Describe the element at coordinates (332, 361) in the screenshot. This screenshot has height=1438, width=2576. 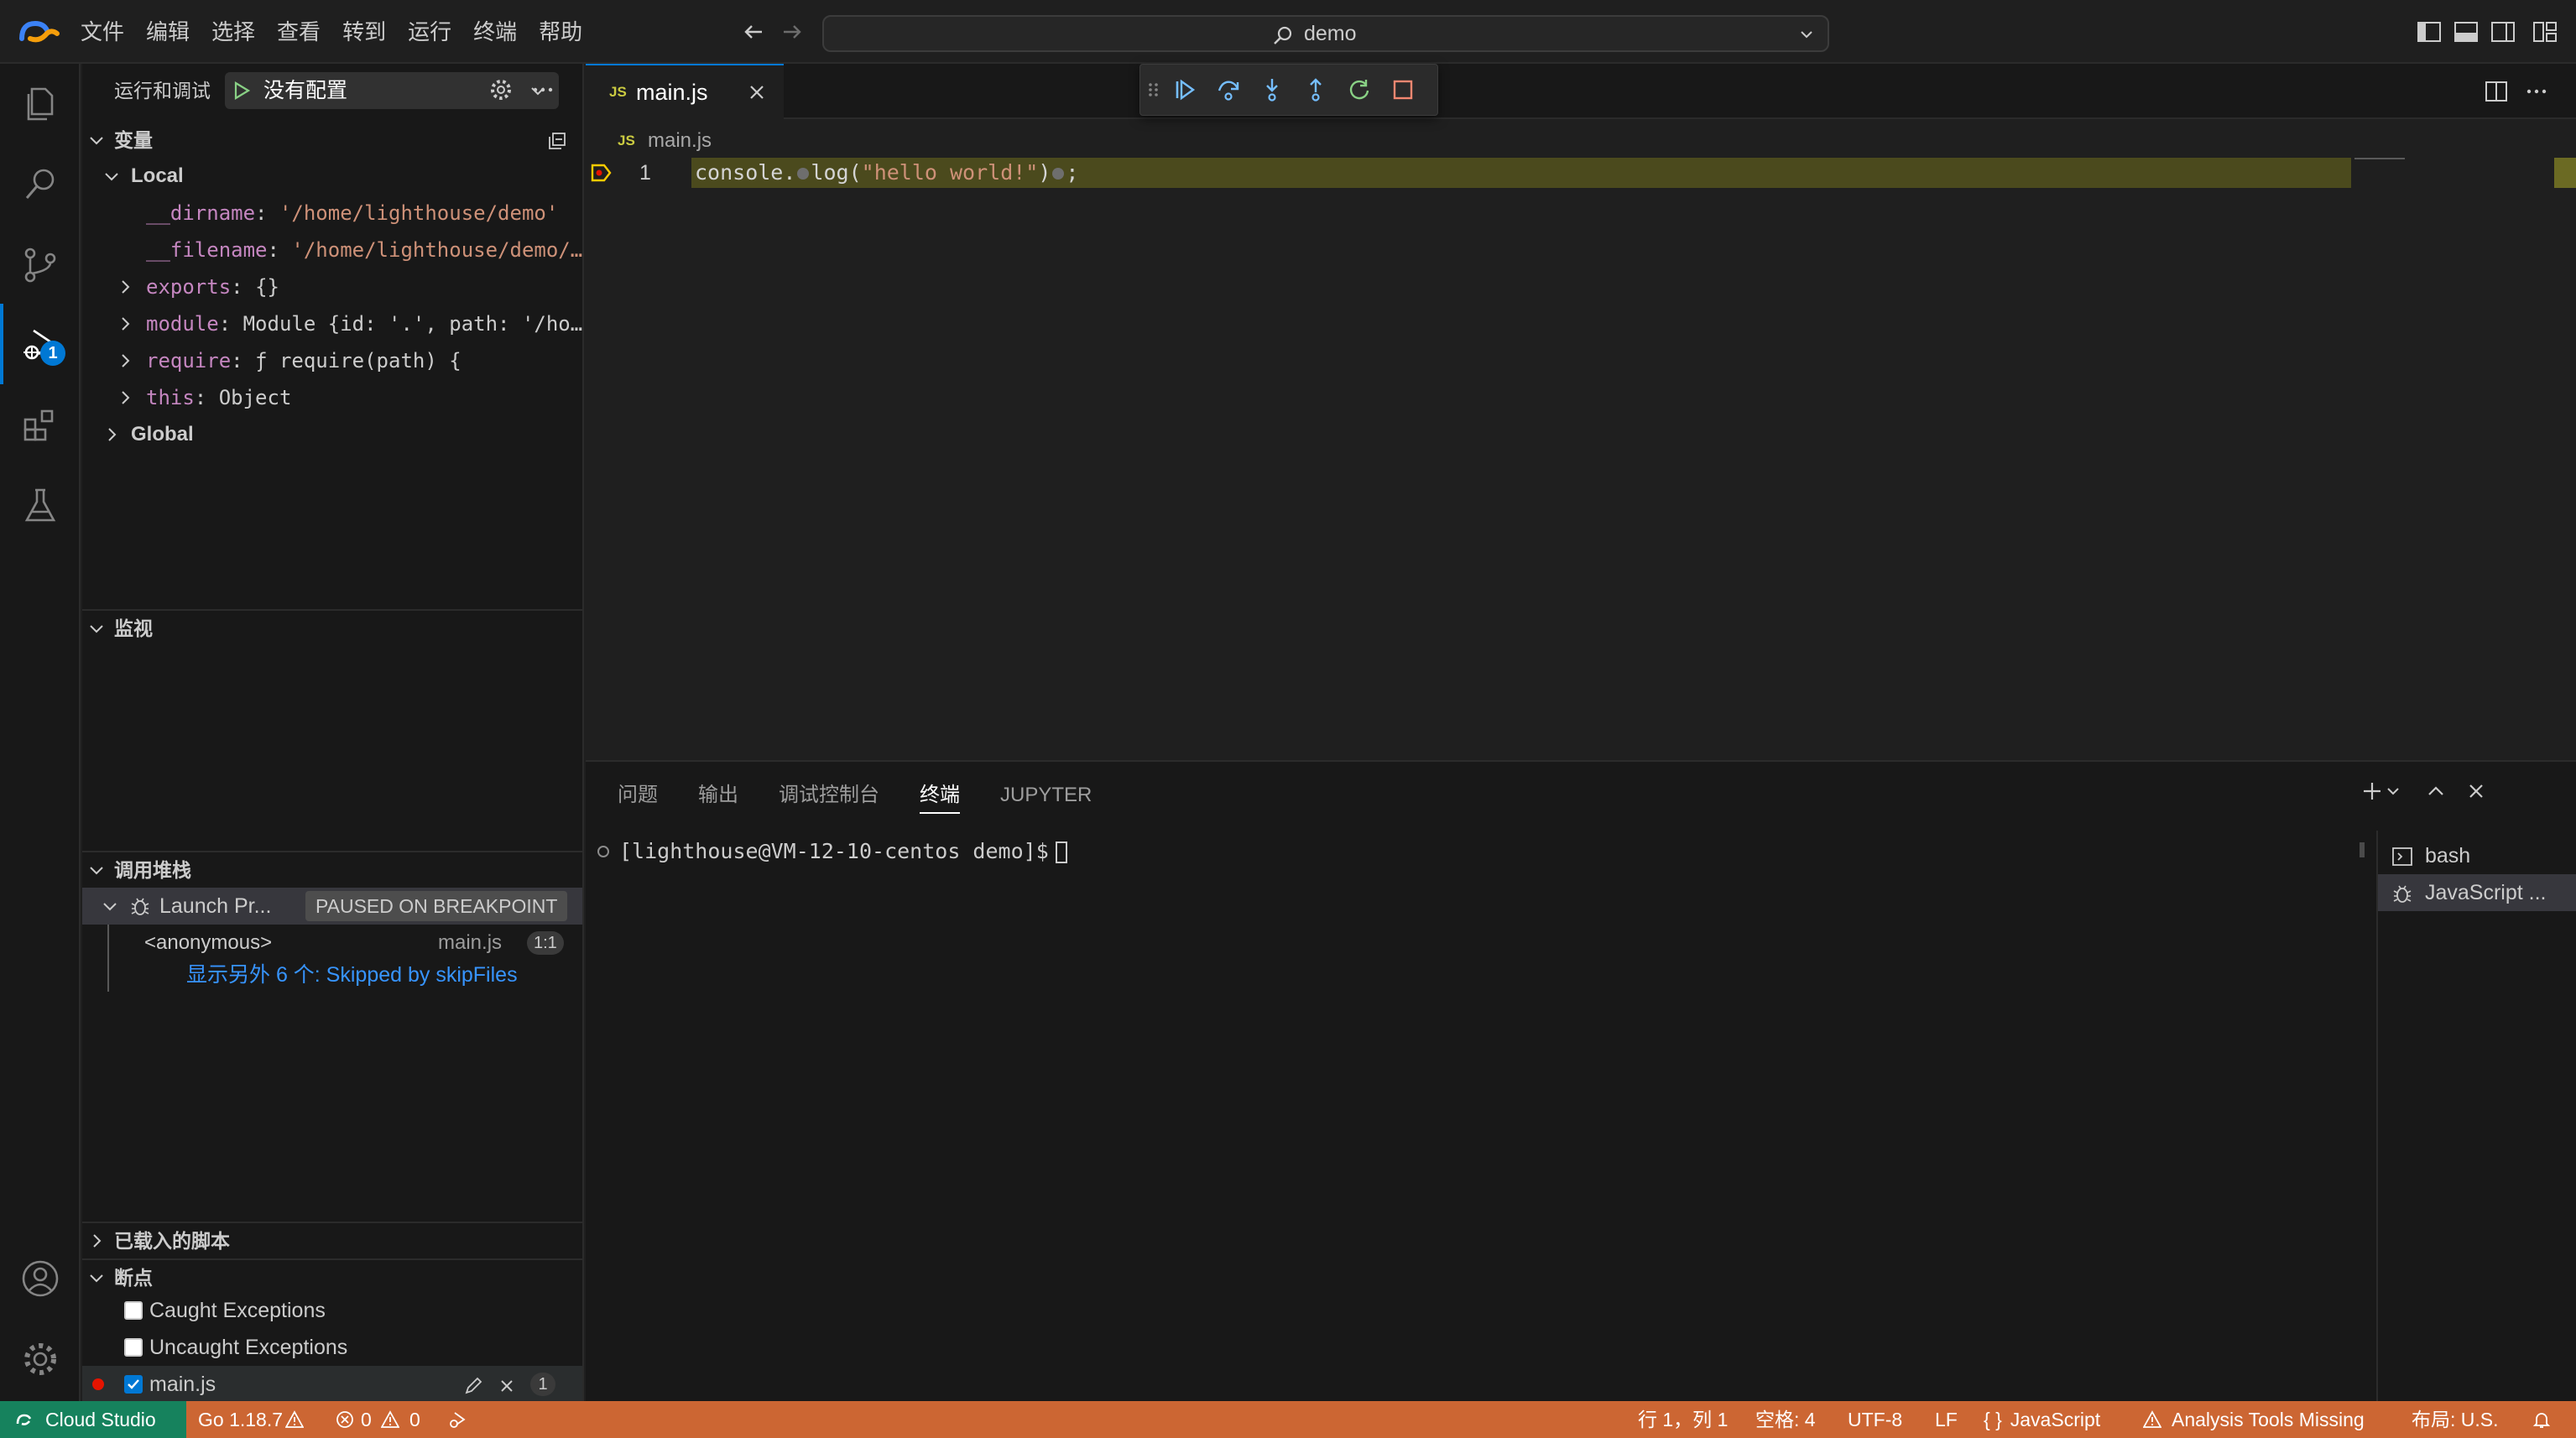
I see `variable-row: require: ƒ require(path) {` at that location.